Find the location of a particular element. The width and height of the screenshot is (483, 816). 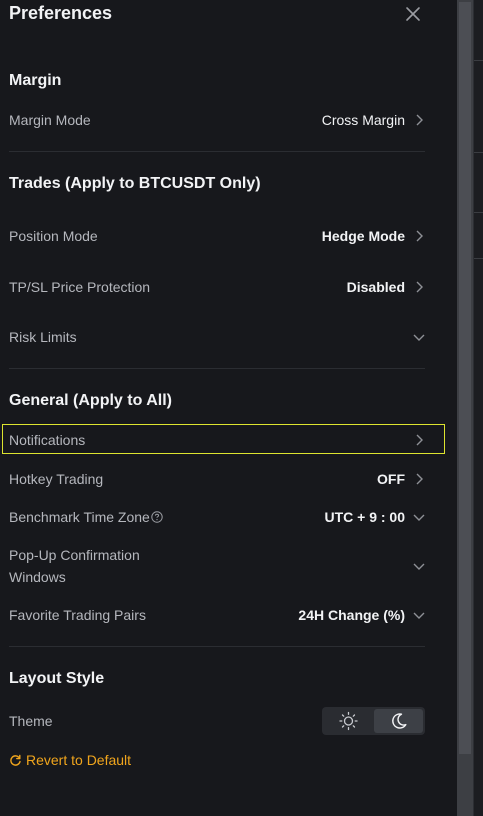

row-value: UTC + 9 : 00 is located at coordinates (364, 517).